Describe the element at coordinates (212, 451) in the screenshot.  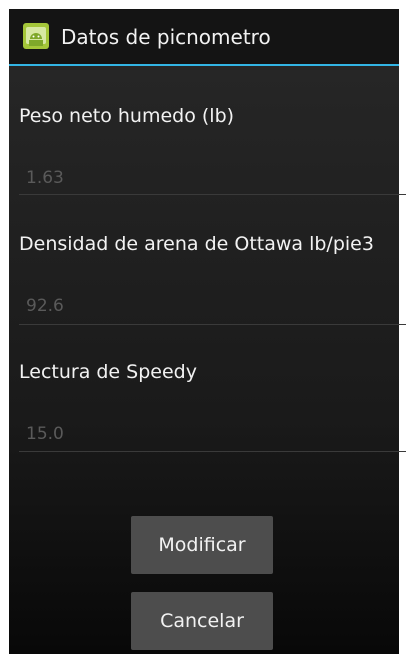
I see `lectura-speedy-underline` at that location.